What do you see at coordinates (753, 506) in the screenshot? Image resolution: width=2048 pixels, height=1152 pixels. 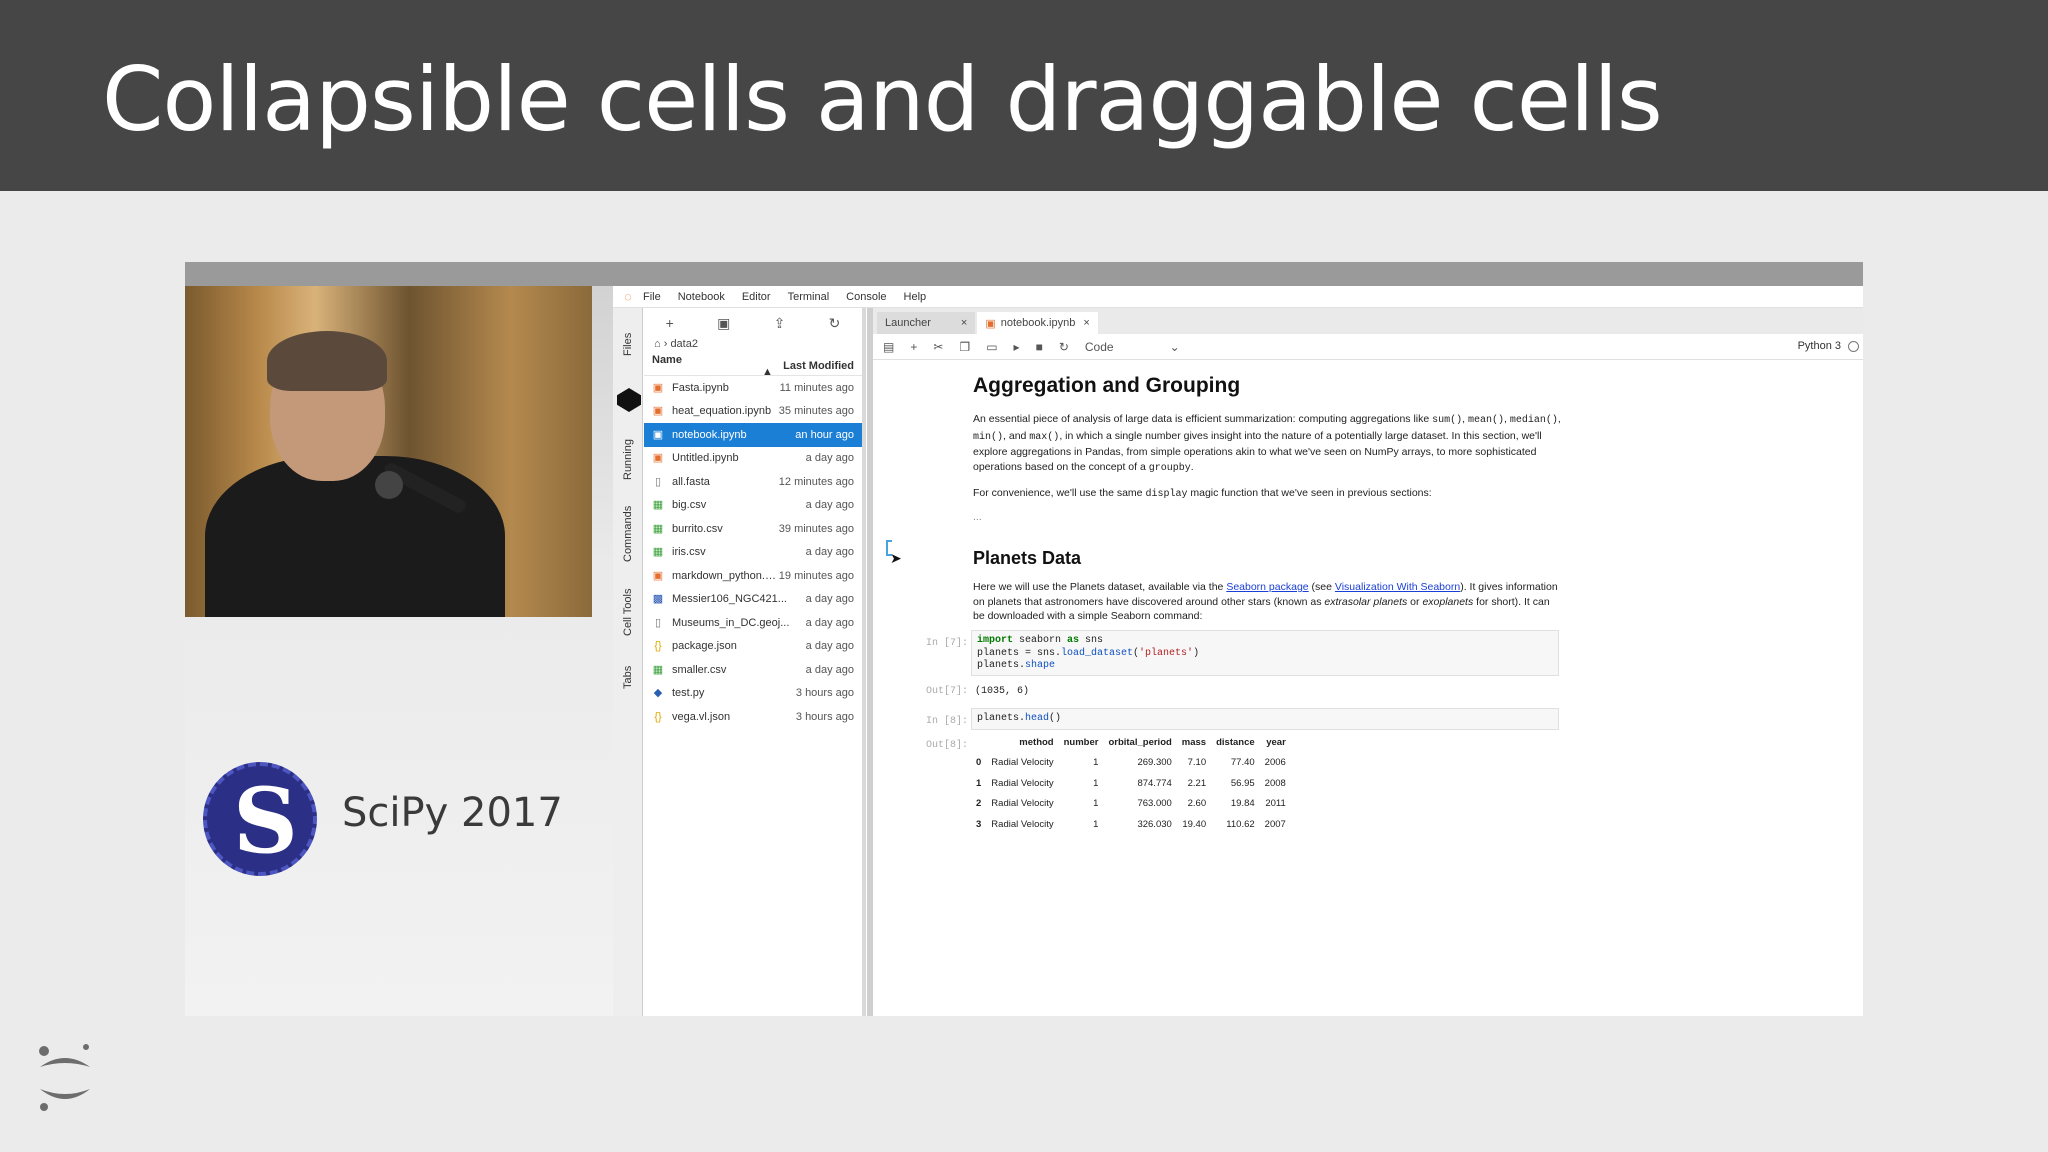 I see `file-row: ▦ big.csv a day ago` at bounding box center [753, 506].